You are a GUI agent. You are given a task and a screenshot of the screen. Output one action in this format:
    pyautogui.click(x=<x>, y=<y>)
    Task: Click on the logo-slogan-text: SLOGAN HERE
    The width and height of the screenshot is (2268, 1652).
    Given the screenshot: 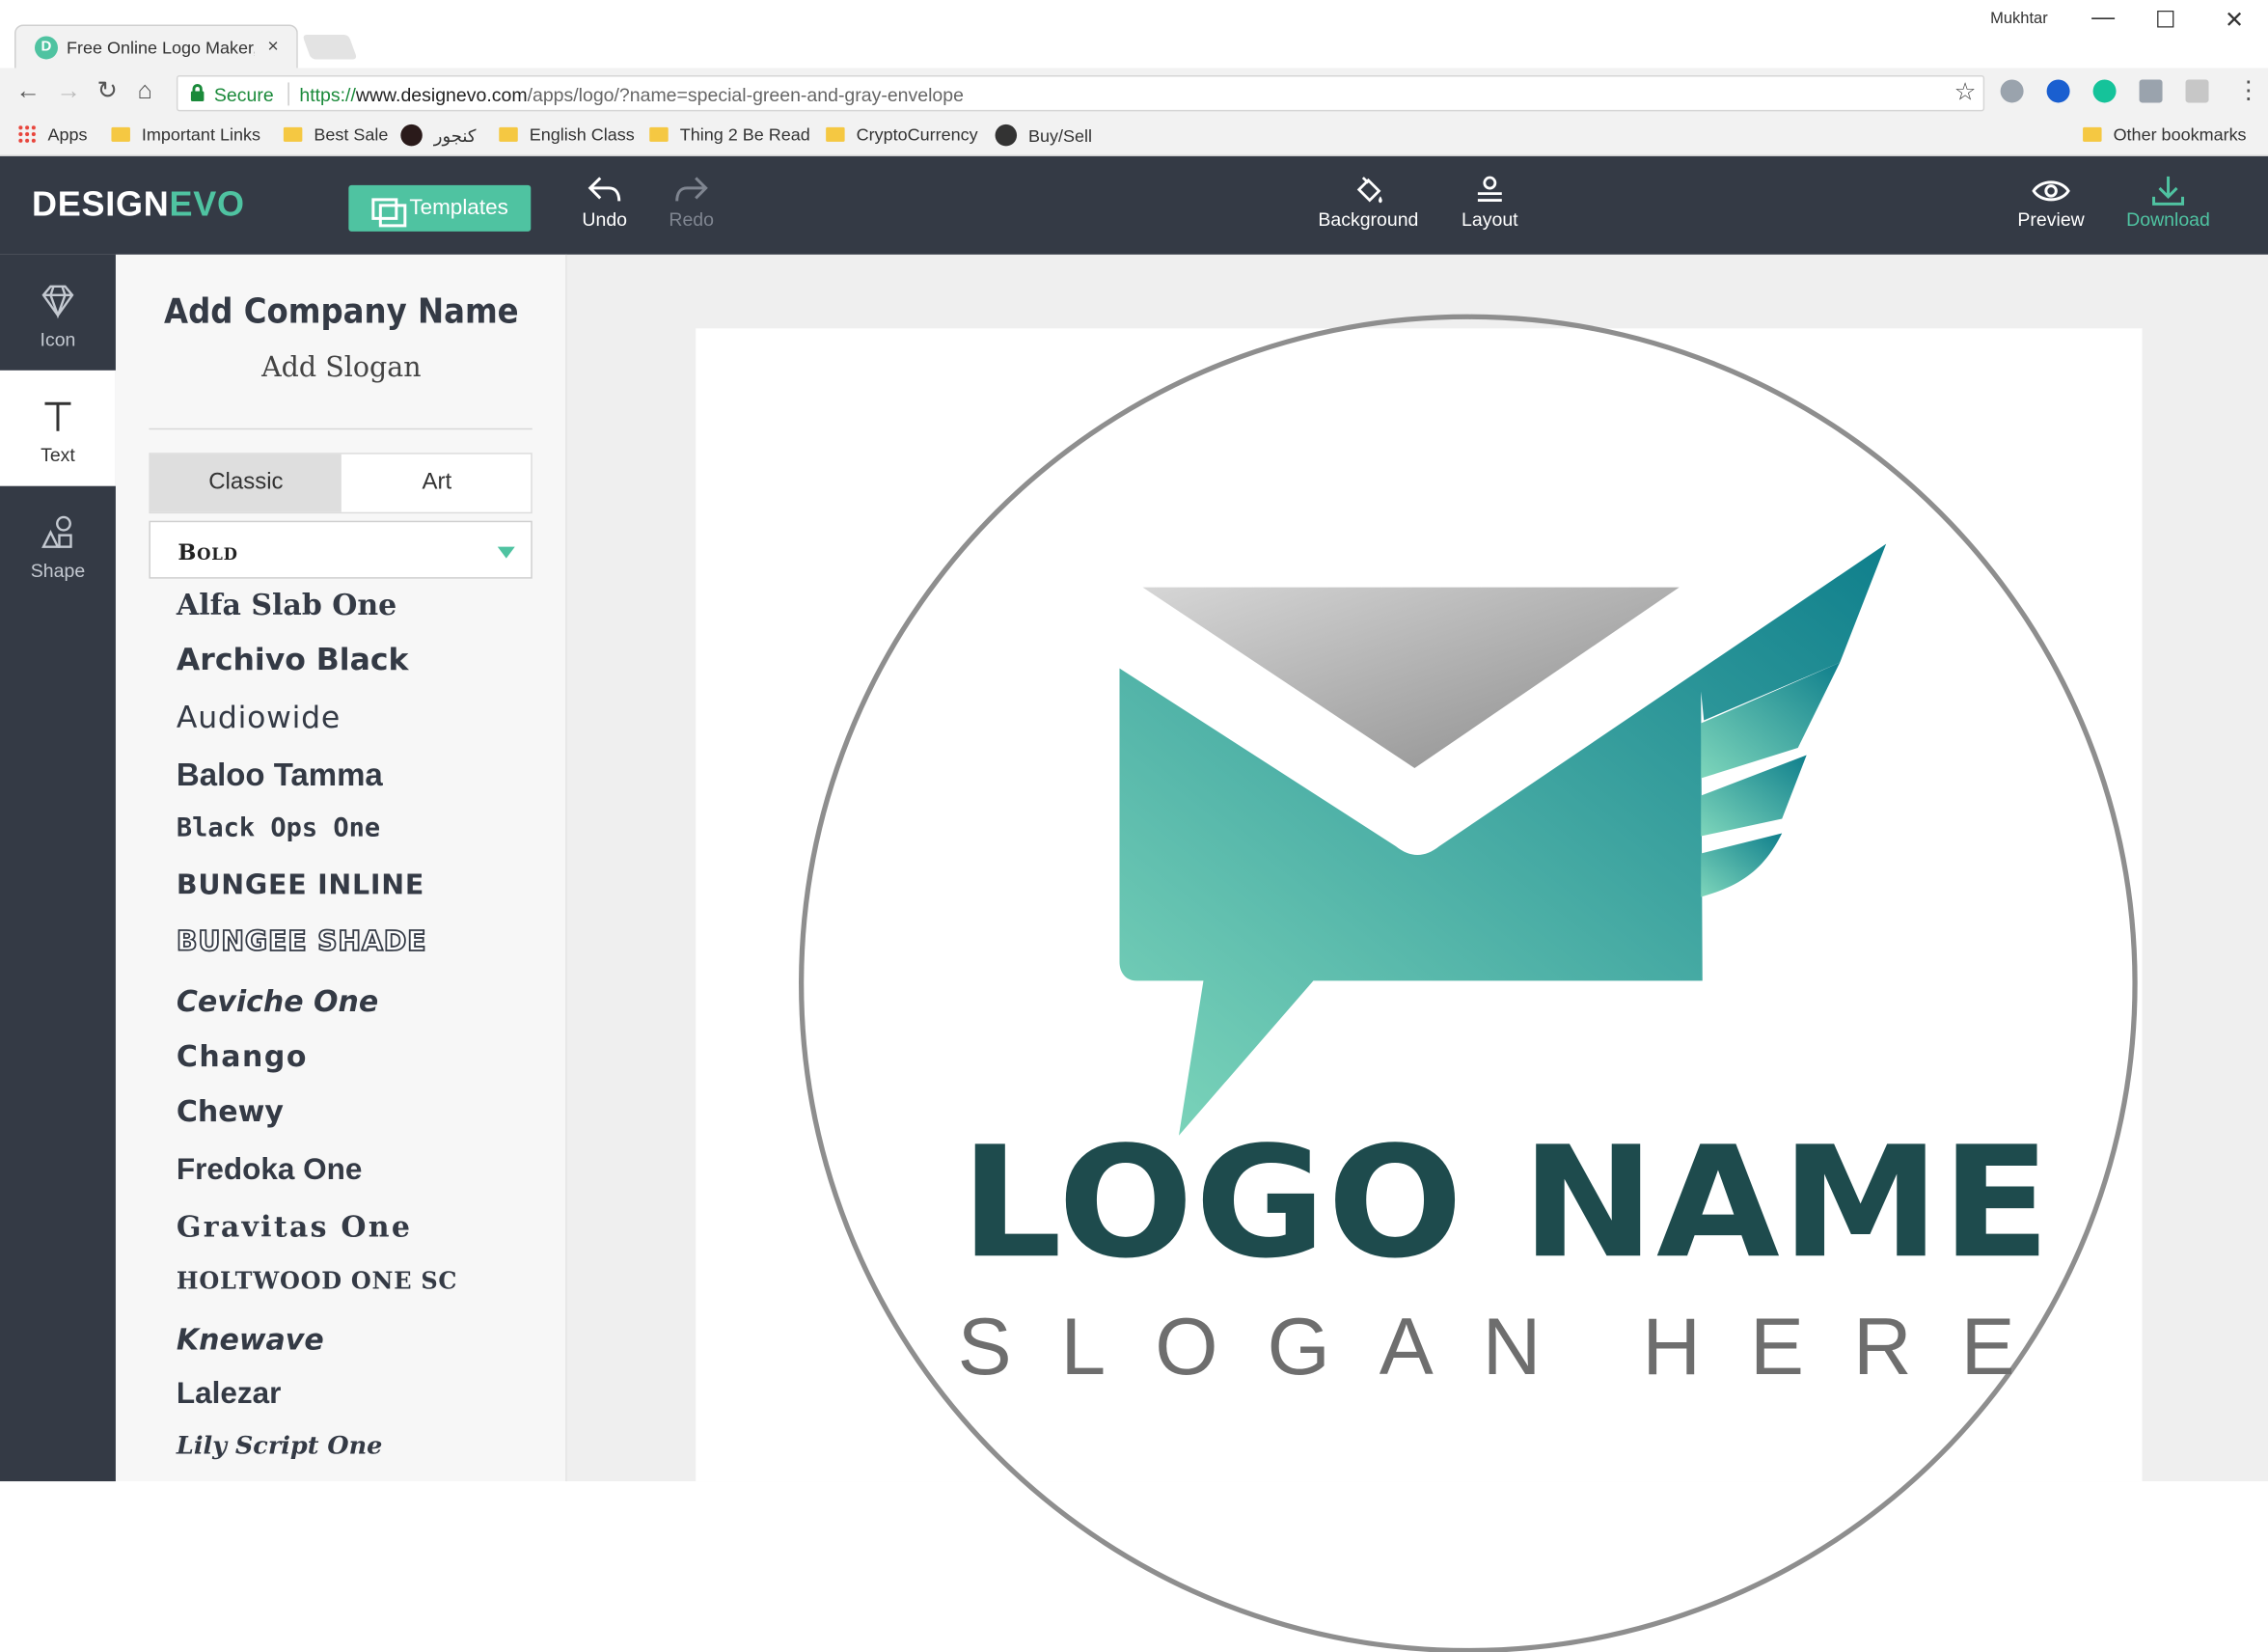 What is the action you would take?
    pyautogui.click(x=1511, y=1345)
    